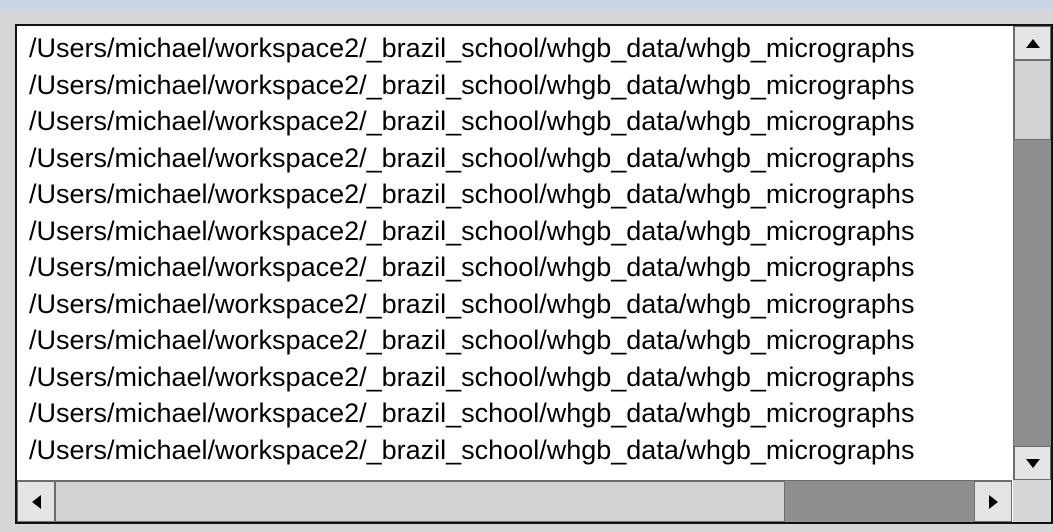 The image size is (1053, 532). I want to click on triangle-left-icon, so click(36, 501).